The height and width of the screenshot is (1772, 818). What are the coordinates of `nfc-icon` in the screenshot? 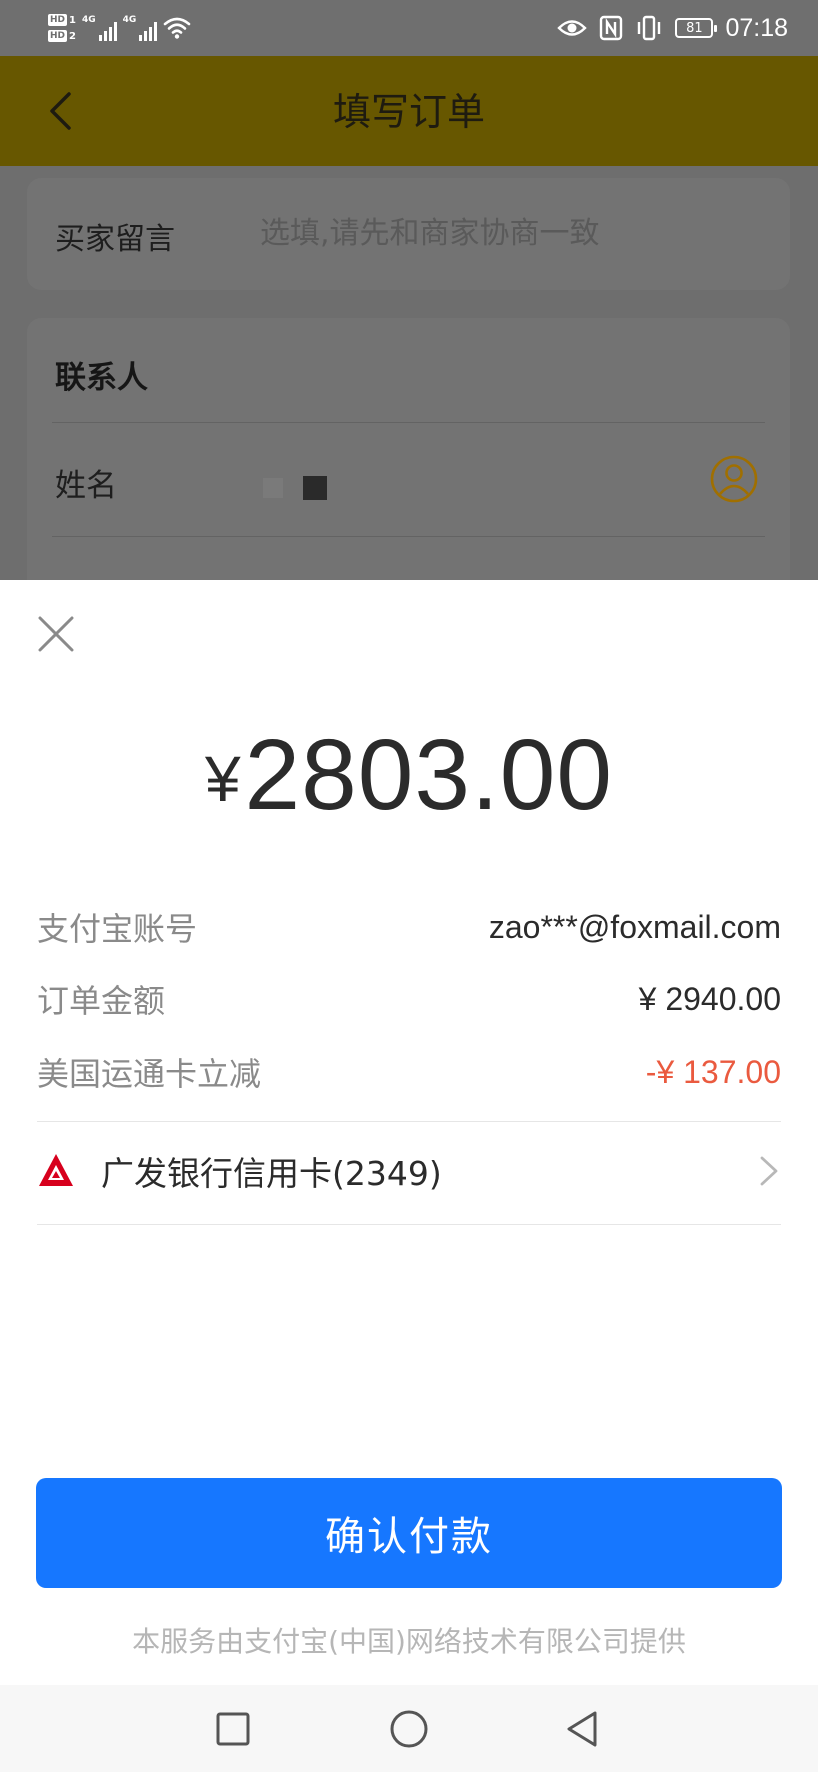 It's located at (611, 28).